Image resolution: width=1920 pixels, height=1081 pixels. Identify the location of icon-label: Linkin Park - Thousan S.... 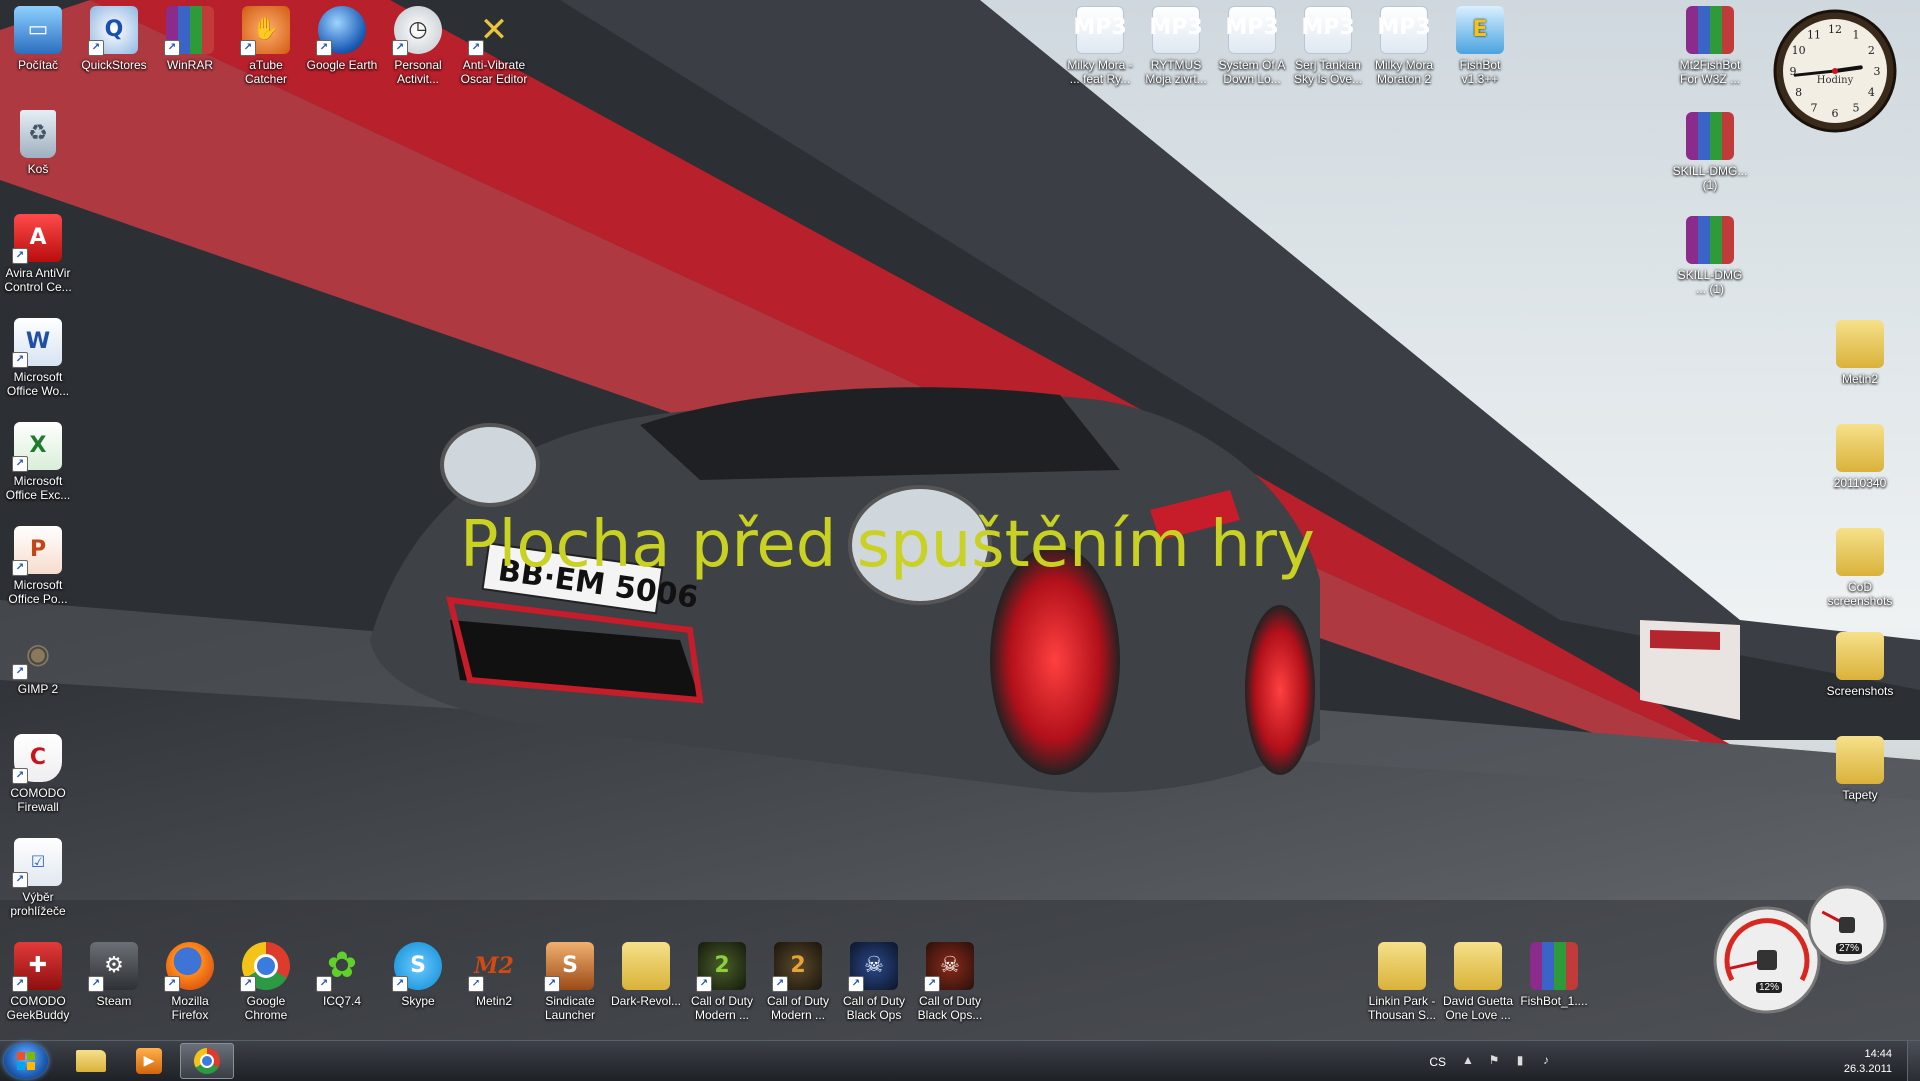
(1402, 1008).